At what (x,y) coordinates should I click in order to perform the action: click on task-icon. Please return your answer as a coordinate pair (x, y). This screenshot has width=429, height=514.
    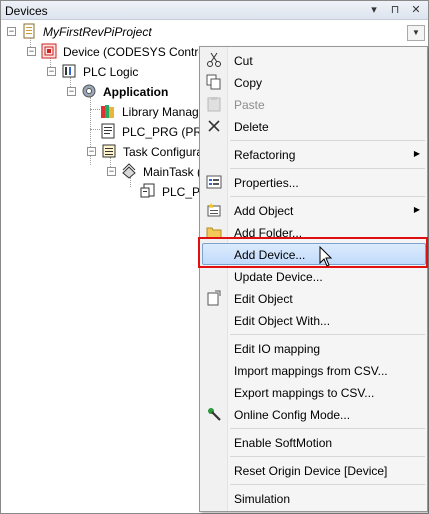
    Looking at the image, I should click on (129, 171).